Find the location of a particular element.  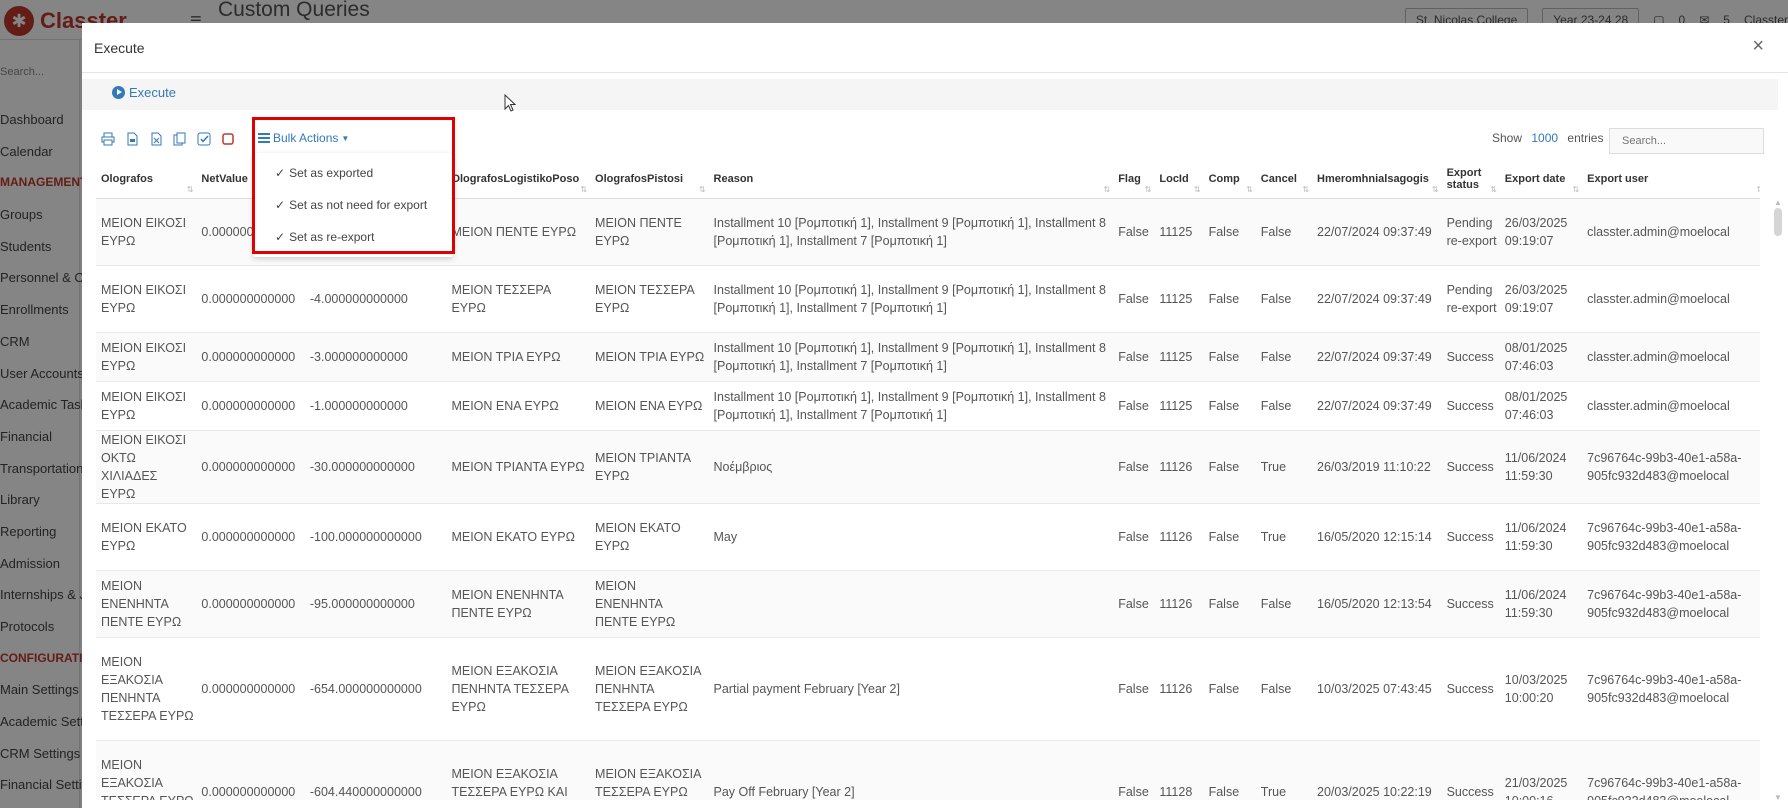

print-icon is located at coordinates (108, 139).